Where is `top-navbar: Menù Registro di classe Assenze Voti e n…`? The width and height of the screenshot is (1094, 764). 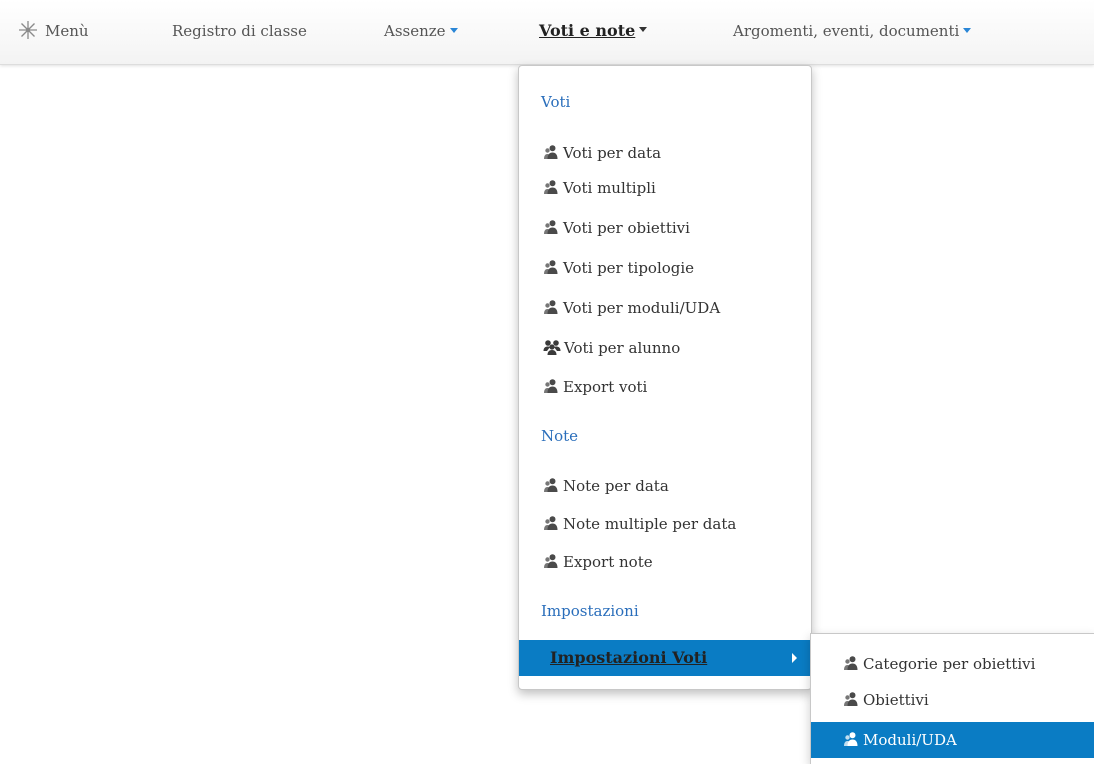 top-navbar: Menù Registro di classe Assenze Voti e n… is located at coordinates (547, 32).